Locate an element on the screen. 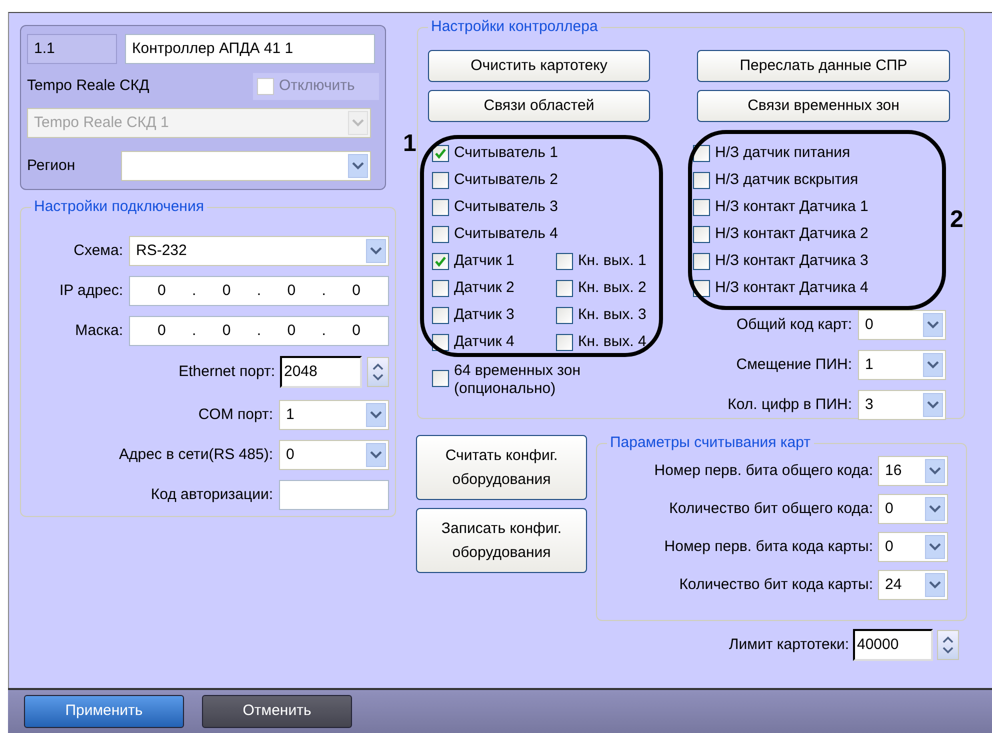 Image resolution: width=992 pixels, height=733 pixels. checkbox-label: Н/З контакт Датчика 4 is located at coordinates (791, 288).